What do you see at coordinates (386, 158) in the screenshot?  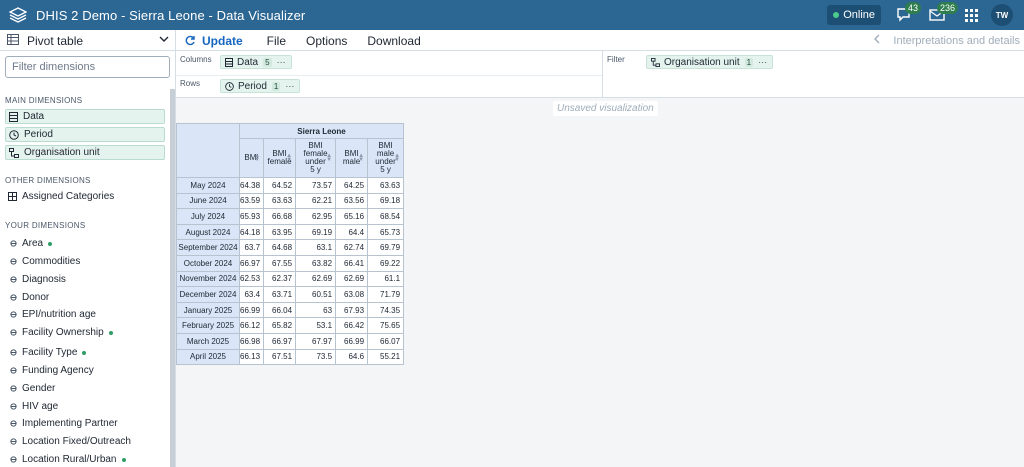 I see `pivot-column-header: BMI male under 5 y ▲ ▼` at bounding box center [386, 158].